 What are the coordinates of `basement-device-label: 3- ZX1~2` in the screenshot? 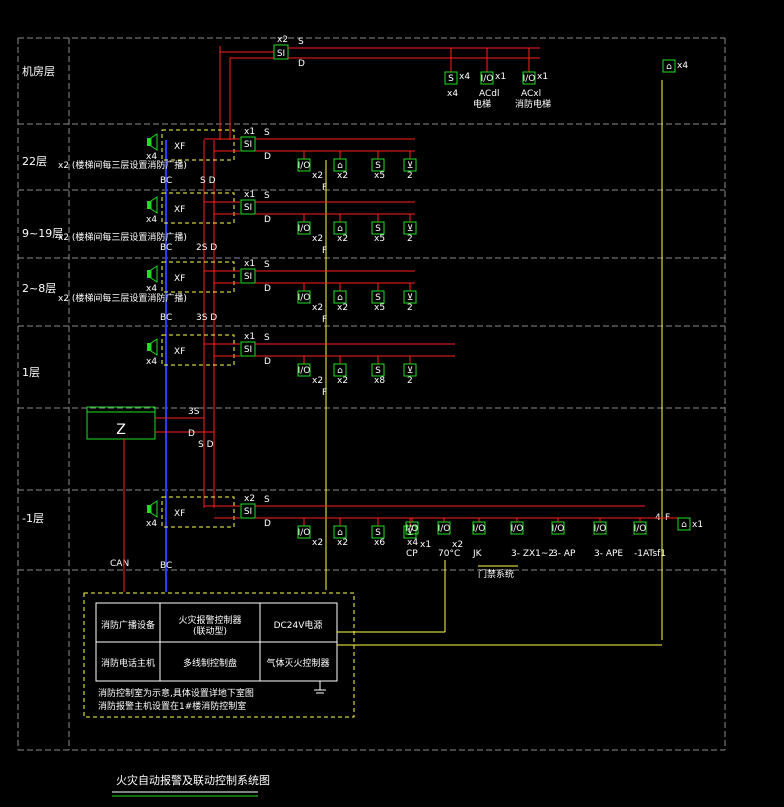 It's located at (532, 554).